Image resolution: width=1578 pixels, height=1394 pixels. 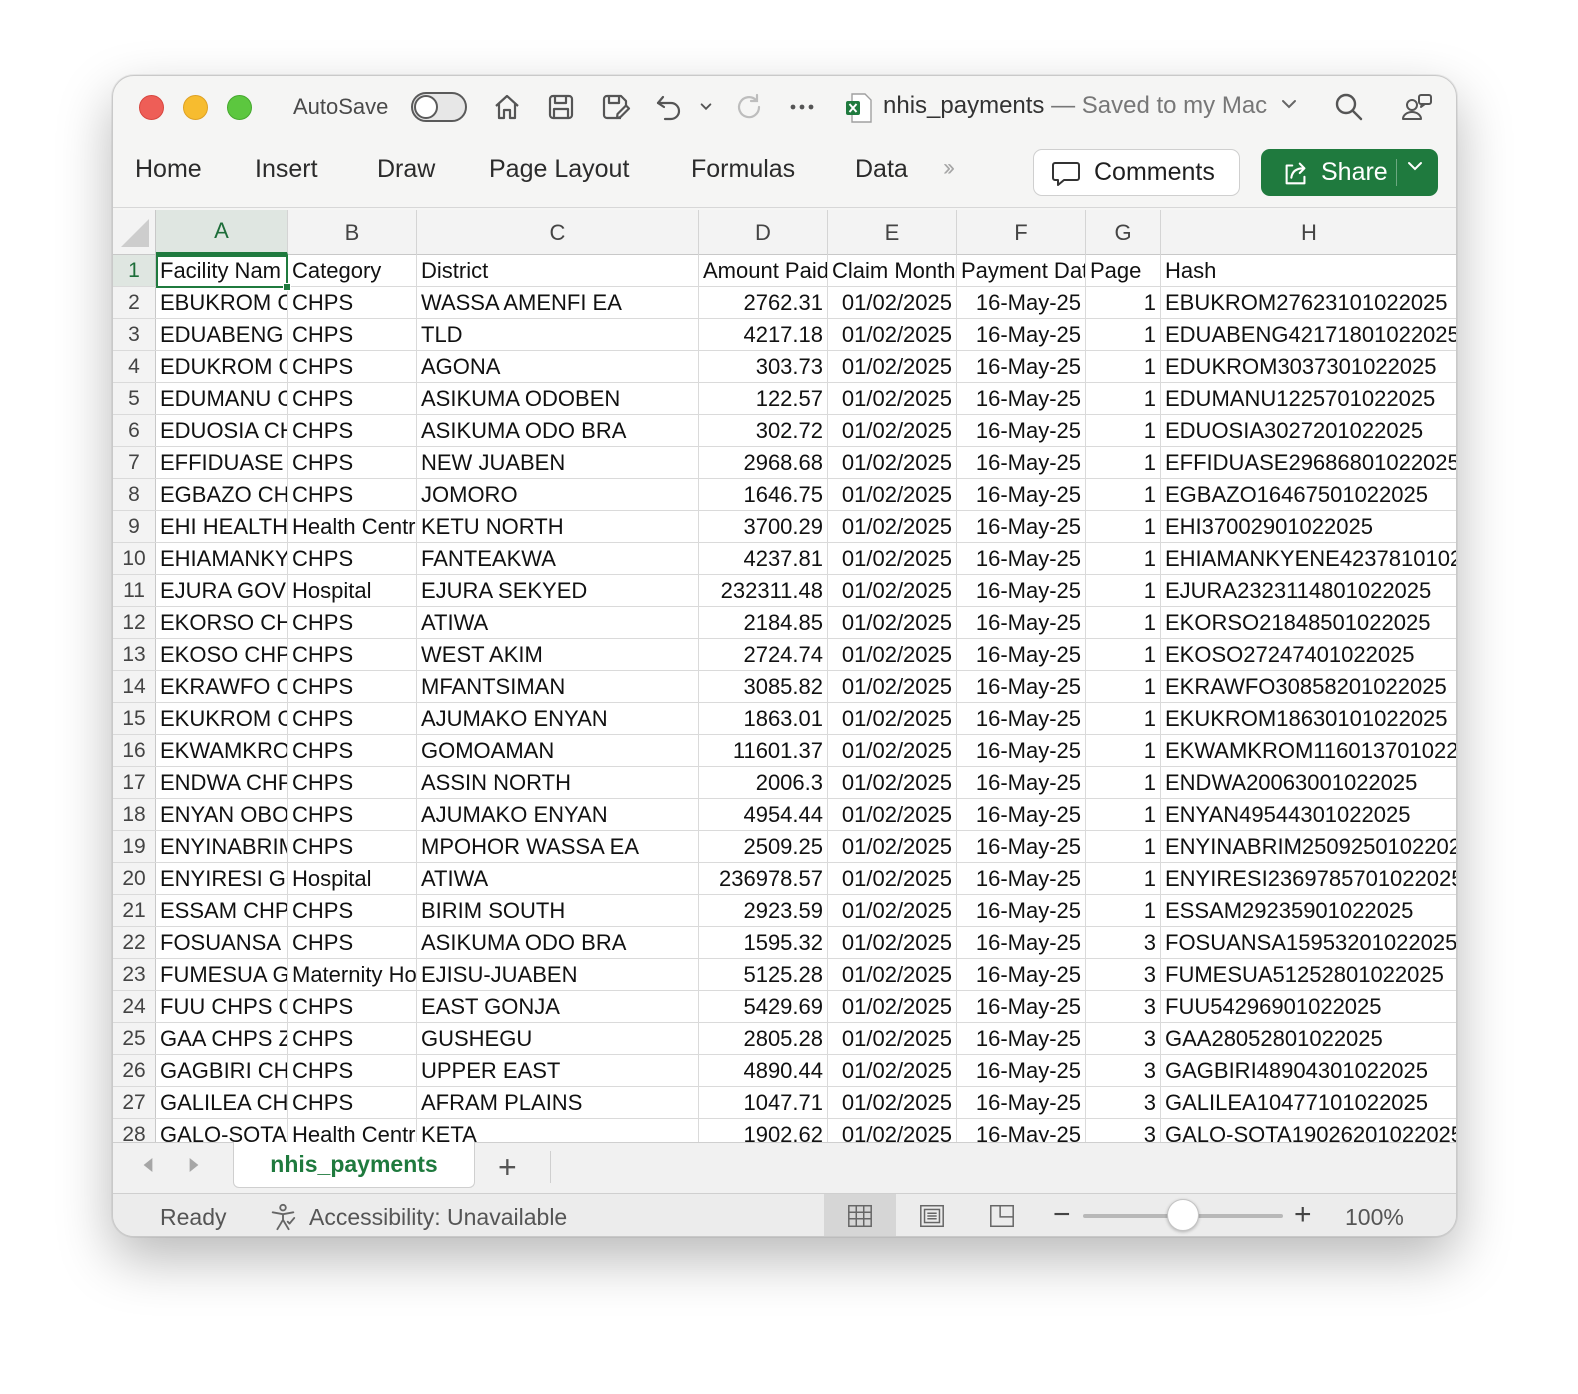 I want to click on table-cell: AFRAM PLAINS, so click(x=558, y=1102).